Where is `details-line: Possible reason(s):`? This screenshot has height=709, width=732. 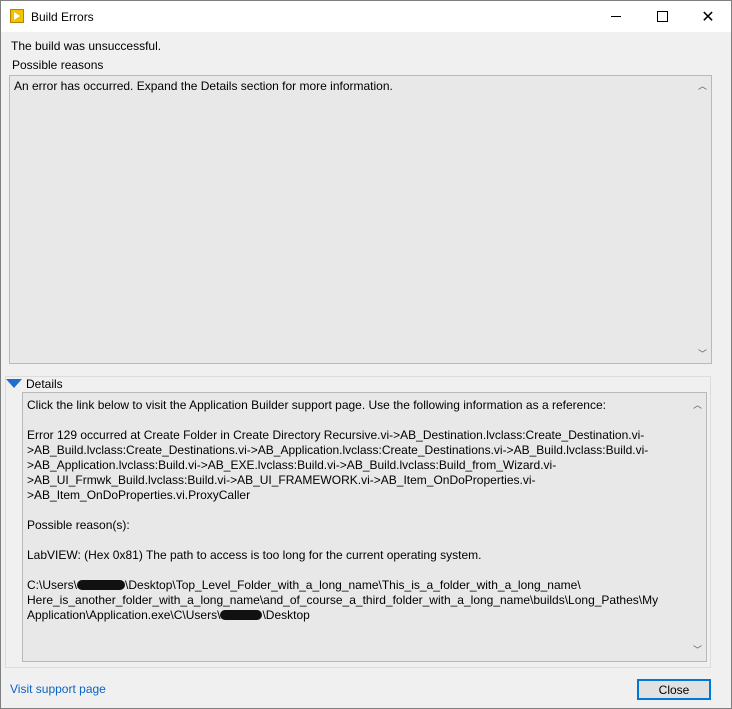
details-line: Possible reason(s): is located at coordinates (78, 525).